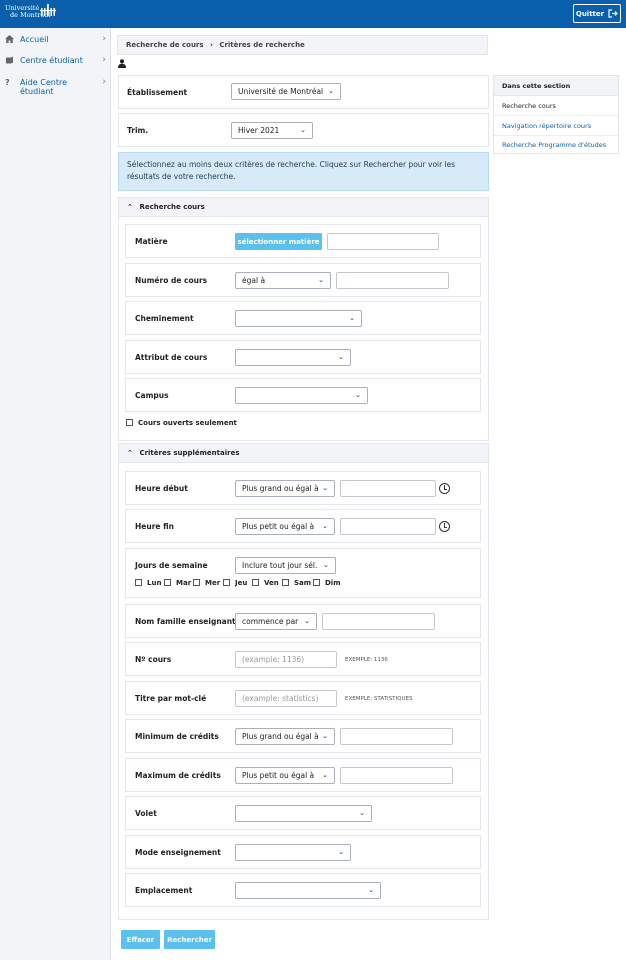 Image resolution: width=626 pixels, height=960 pixels. I want to click on etablissement-row: Établissement Université de Montréal ⌄, so click(303, 92).